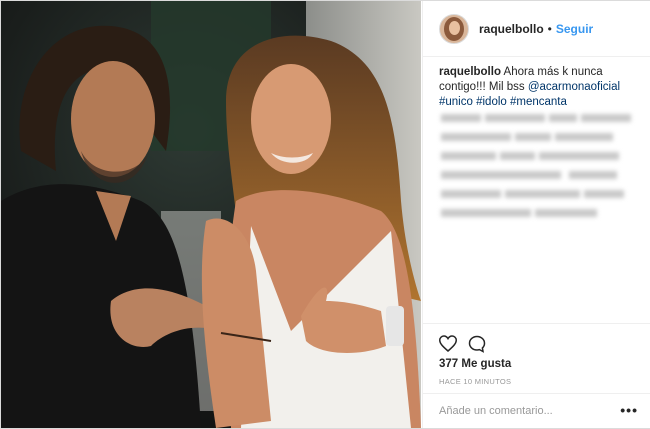 Image resolution: width=650 pixels, height=429 pixels. What do you see at coordinates (454, 28) in the screenshot?
I see `avatar` at bounding box center [454, 28].